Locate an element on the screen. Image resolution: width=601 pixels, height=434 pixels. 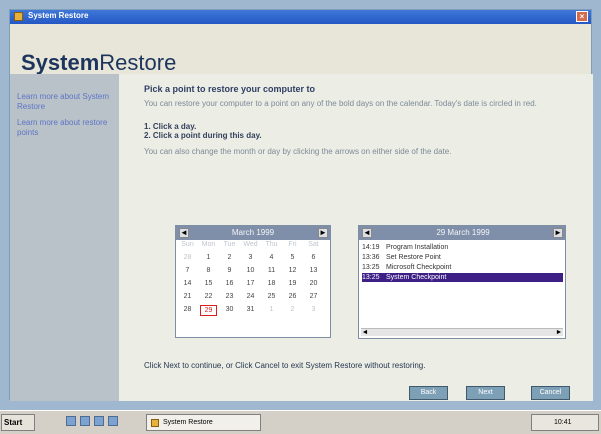
restore-list-date: 29 March 1999 is located at coordinates (463, 232).